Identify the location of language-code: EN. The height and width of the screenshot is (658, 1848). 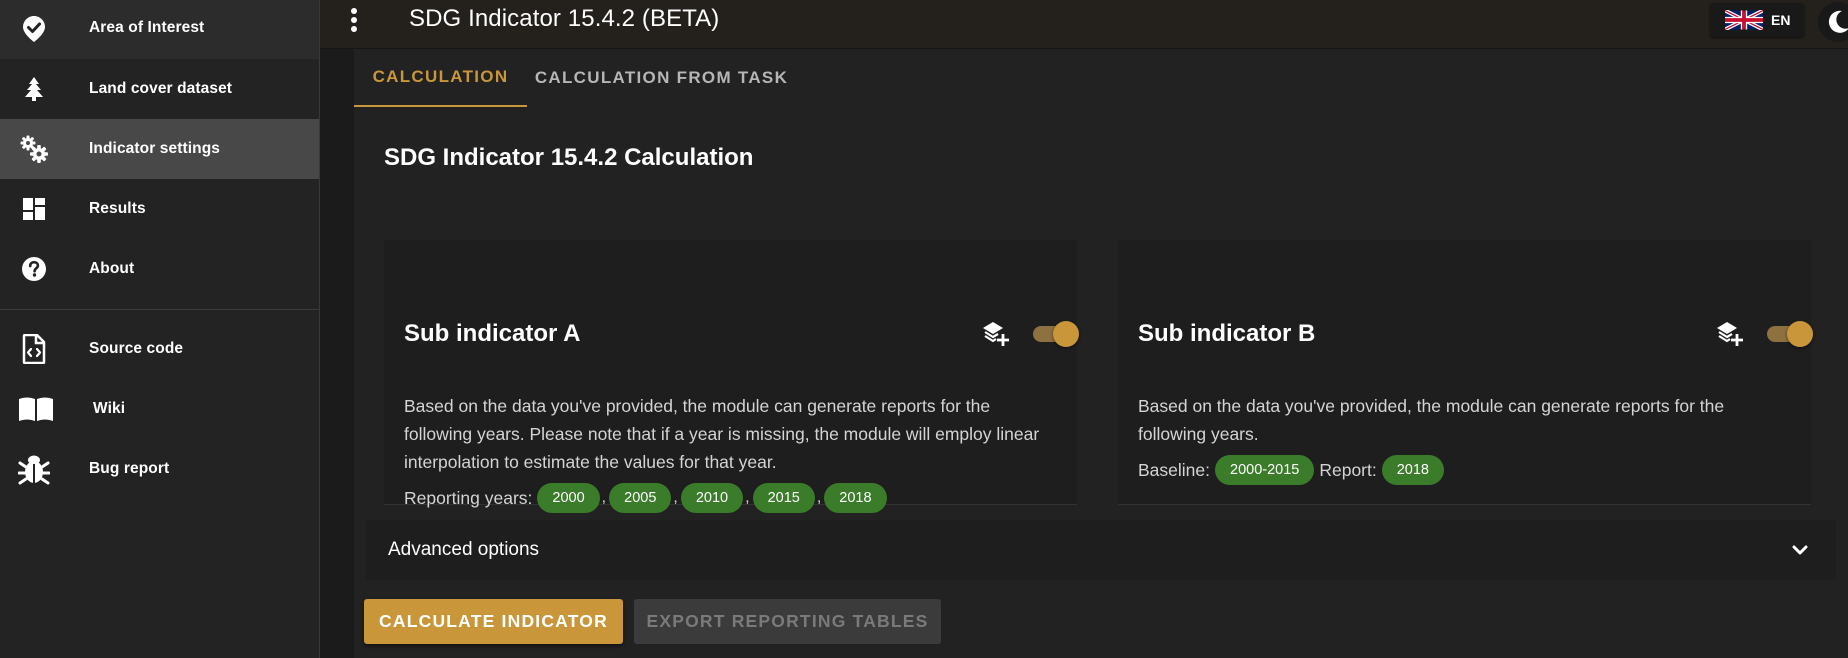
(1781, 20).